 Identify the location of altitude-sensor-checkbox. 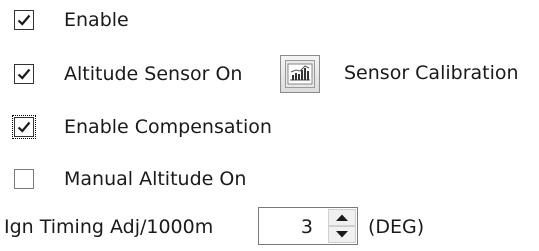
(24, 74).